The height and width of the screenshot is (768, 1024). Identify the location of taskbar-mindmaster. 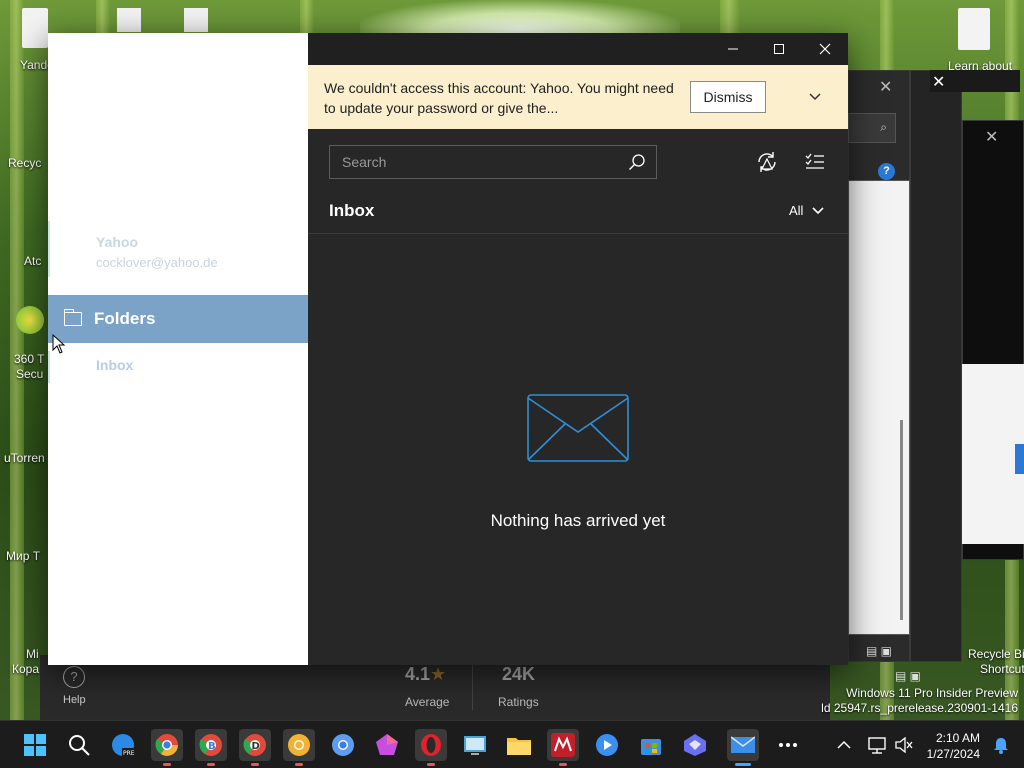
(563, 747).